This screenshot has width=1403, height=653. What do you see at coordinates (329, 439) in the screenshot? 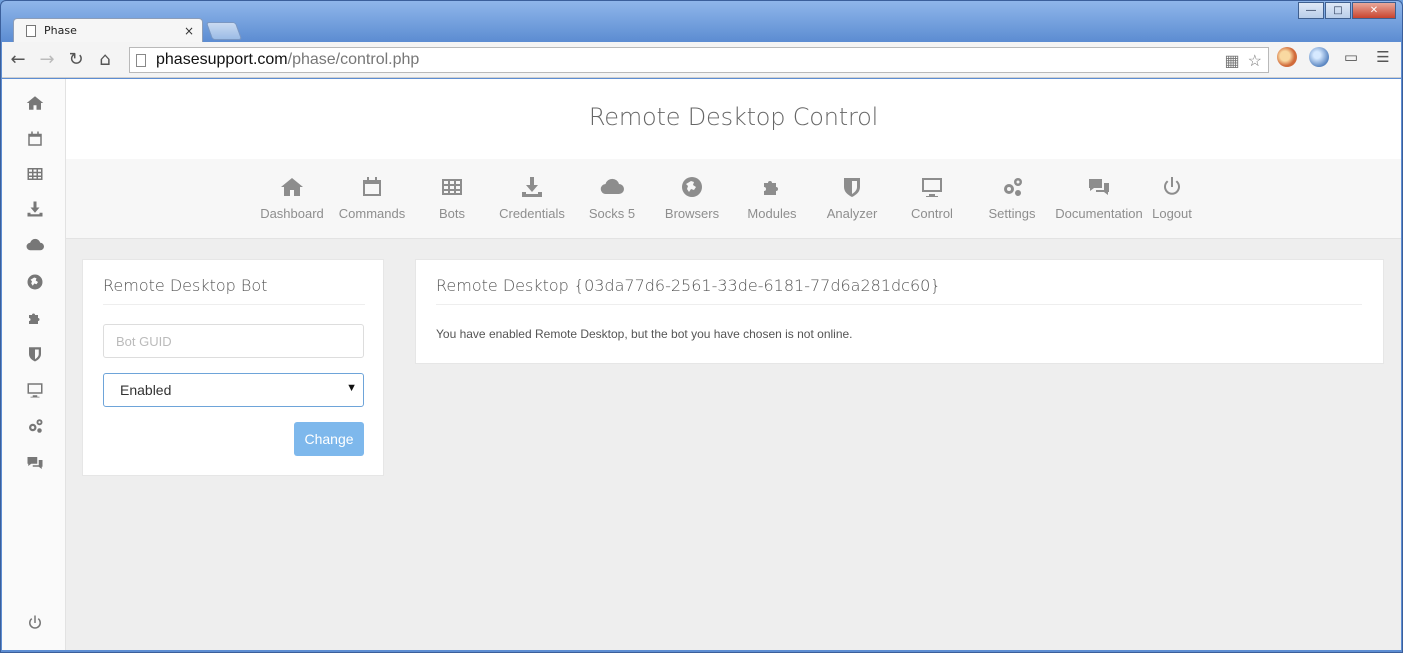
I see `change-button: Change` at bounding box center [329, 439].